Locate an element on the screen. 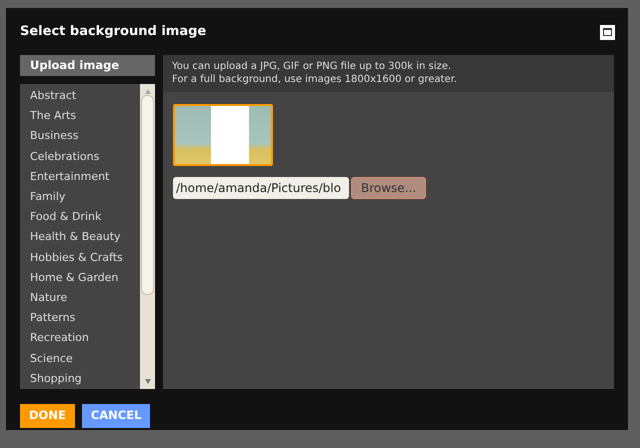 This screenshot has width=640, height=448. scrollbar is located at coordinates (147, 236).